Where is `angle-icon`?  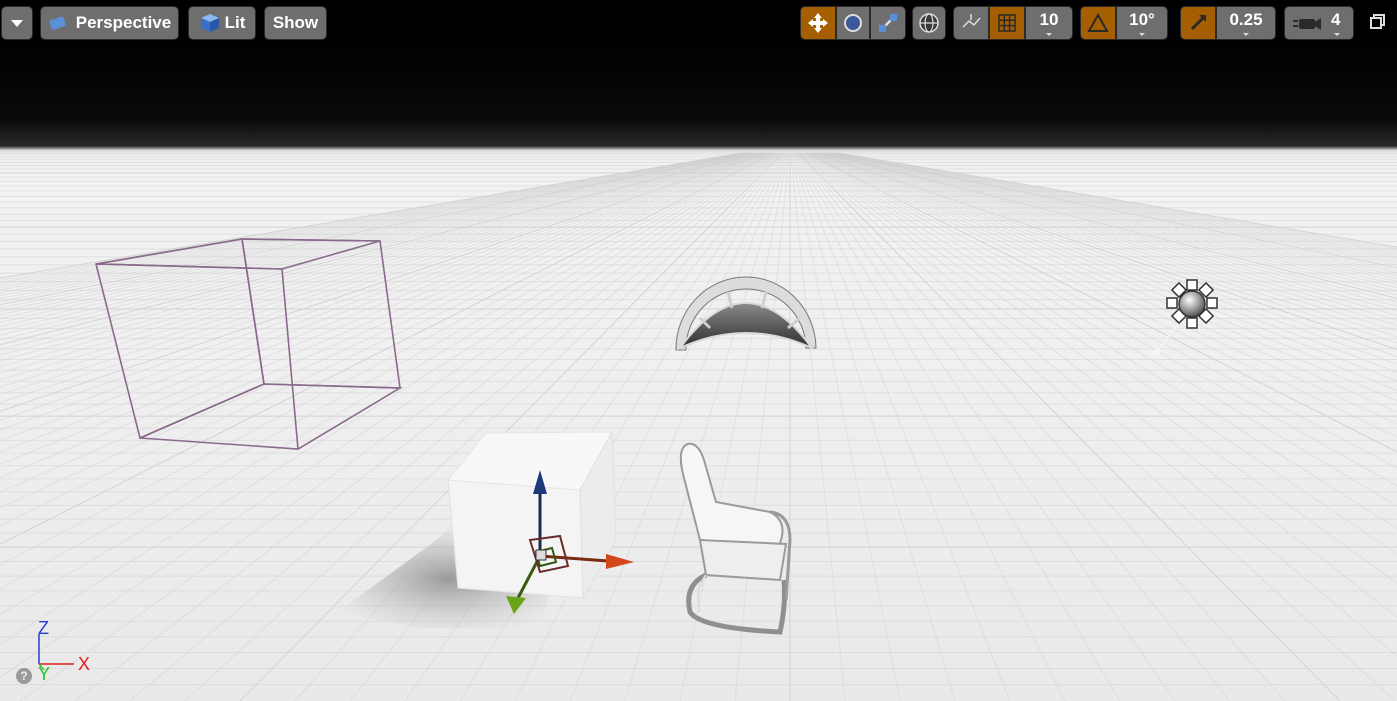 angle-icon is located at coordinates (1098, 22).